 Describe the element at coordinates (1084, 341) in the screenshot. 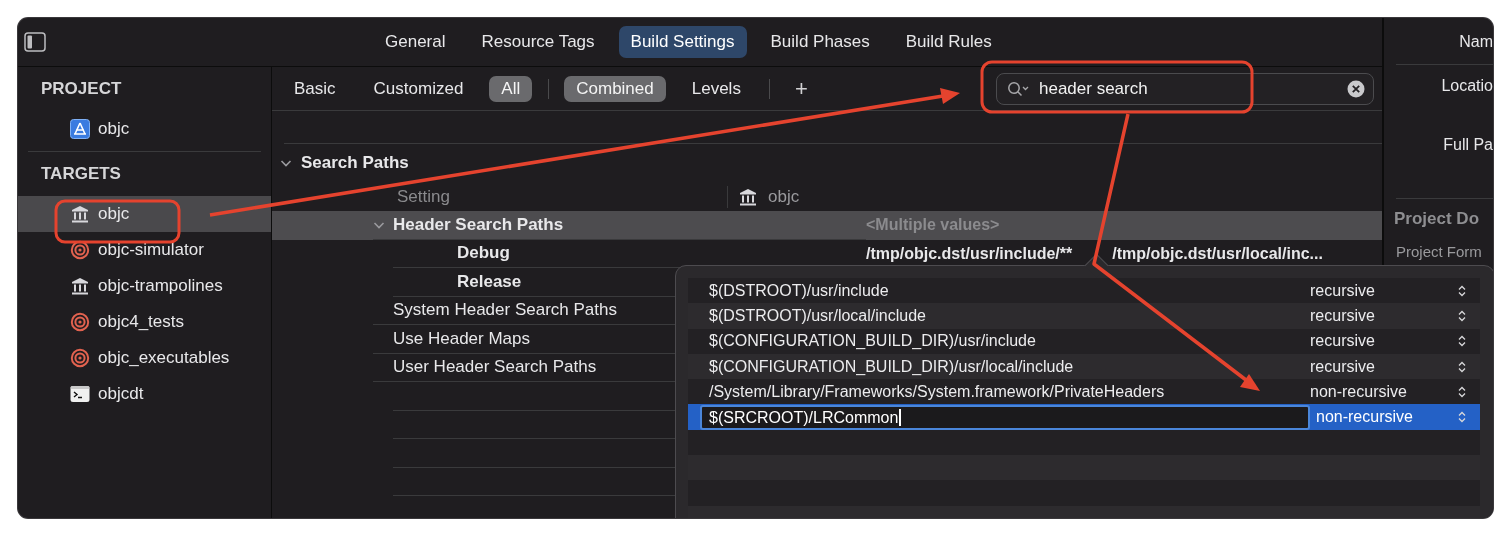

I see `path-row: $(CONFIGURATION_BUILD_DIR)/usr/include recursive` at that location.